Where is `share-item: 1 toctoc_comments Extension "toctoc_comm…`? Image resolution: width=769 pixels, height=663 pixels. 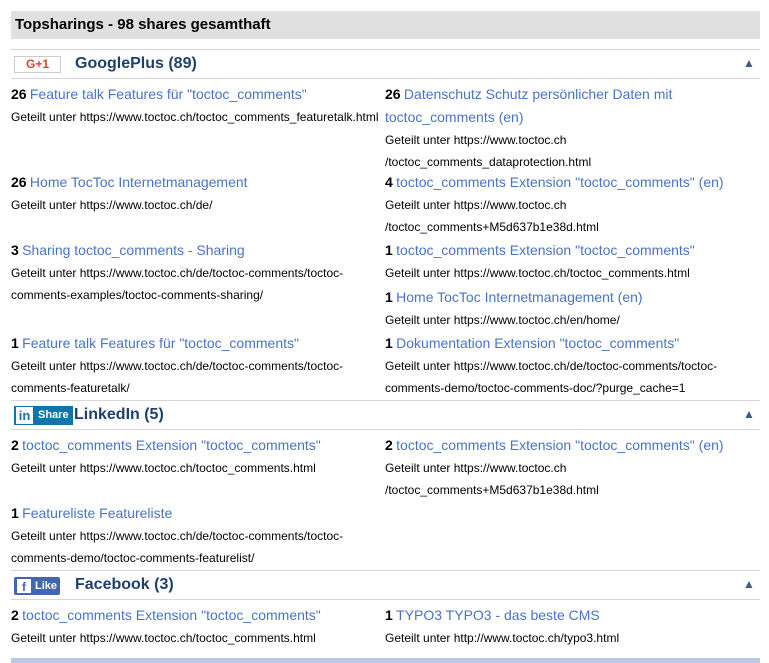
share-item: 1 toctoc_comments Extension "toctoc_comm… is located at coordinates (572, 261).